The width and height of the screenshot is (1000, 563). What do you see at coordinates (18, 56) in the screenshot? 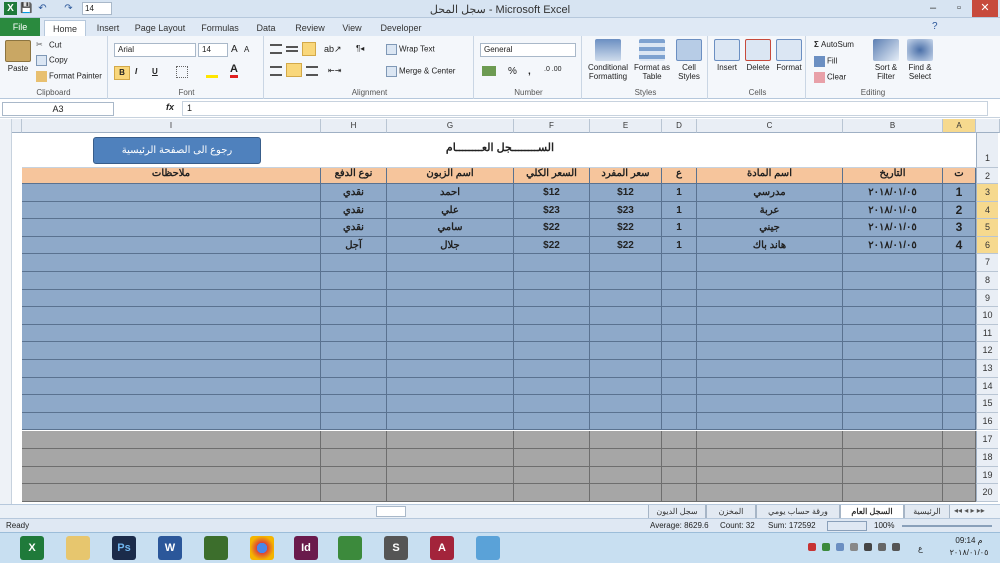
I see `paste-button: Paste` at bounding box center [18, 56].